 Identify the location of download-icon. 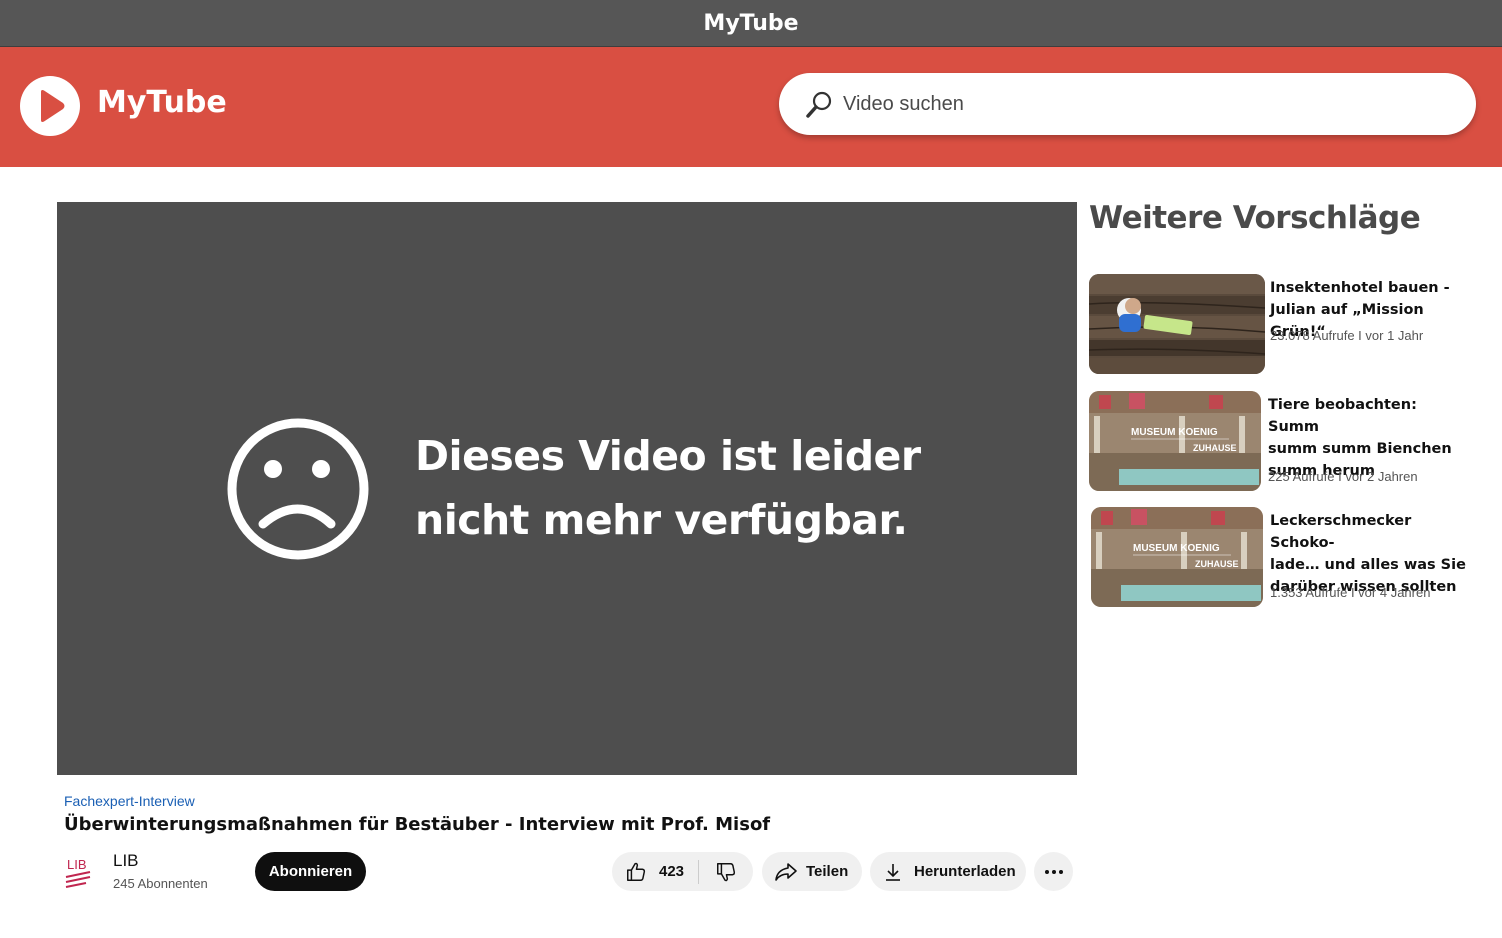
(893, 872).